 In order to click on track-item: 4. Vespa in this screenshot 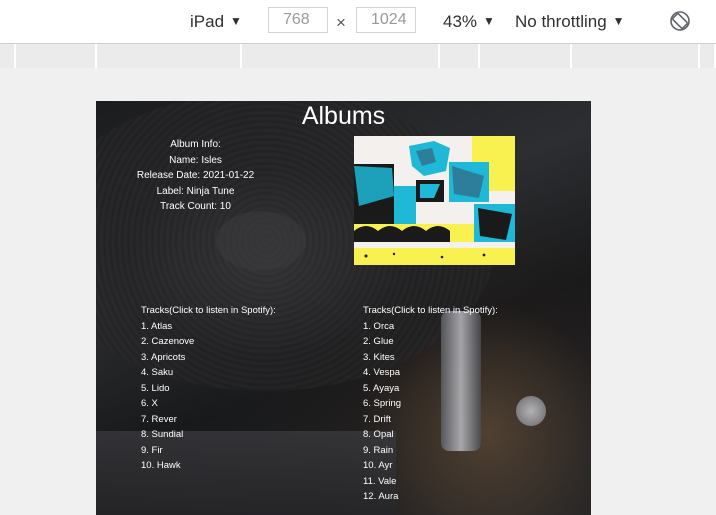, I will do `click(430, 373)`.